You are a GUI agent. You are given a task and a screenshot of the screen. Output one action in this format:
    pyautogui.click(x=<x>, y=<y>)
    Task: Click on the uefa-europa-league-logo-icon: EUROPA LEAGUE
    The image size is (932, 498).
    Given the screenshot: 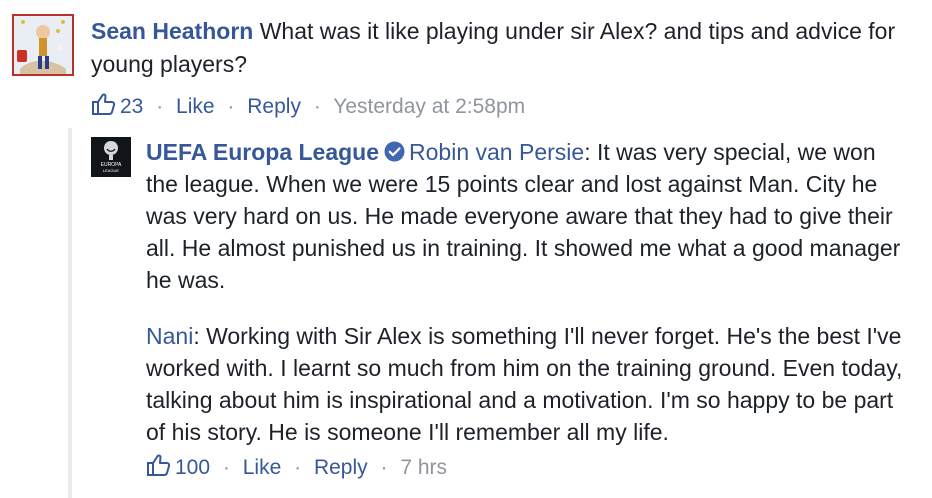 What is the action you would take?
    pyautogui.click(x=111, y=157)
    